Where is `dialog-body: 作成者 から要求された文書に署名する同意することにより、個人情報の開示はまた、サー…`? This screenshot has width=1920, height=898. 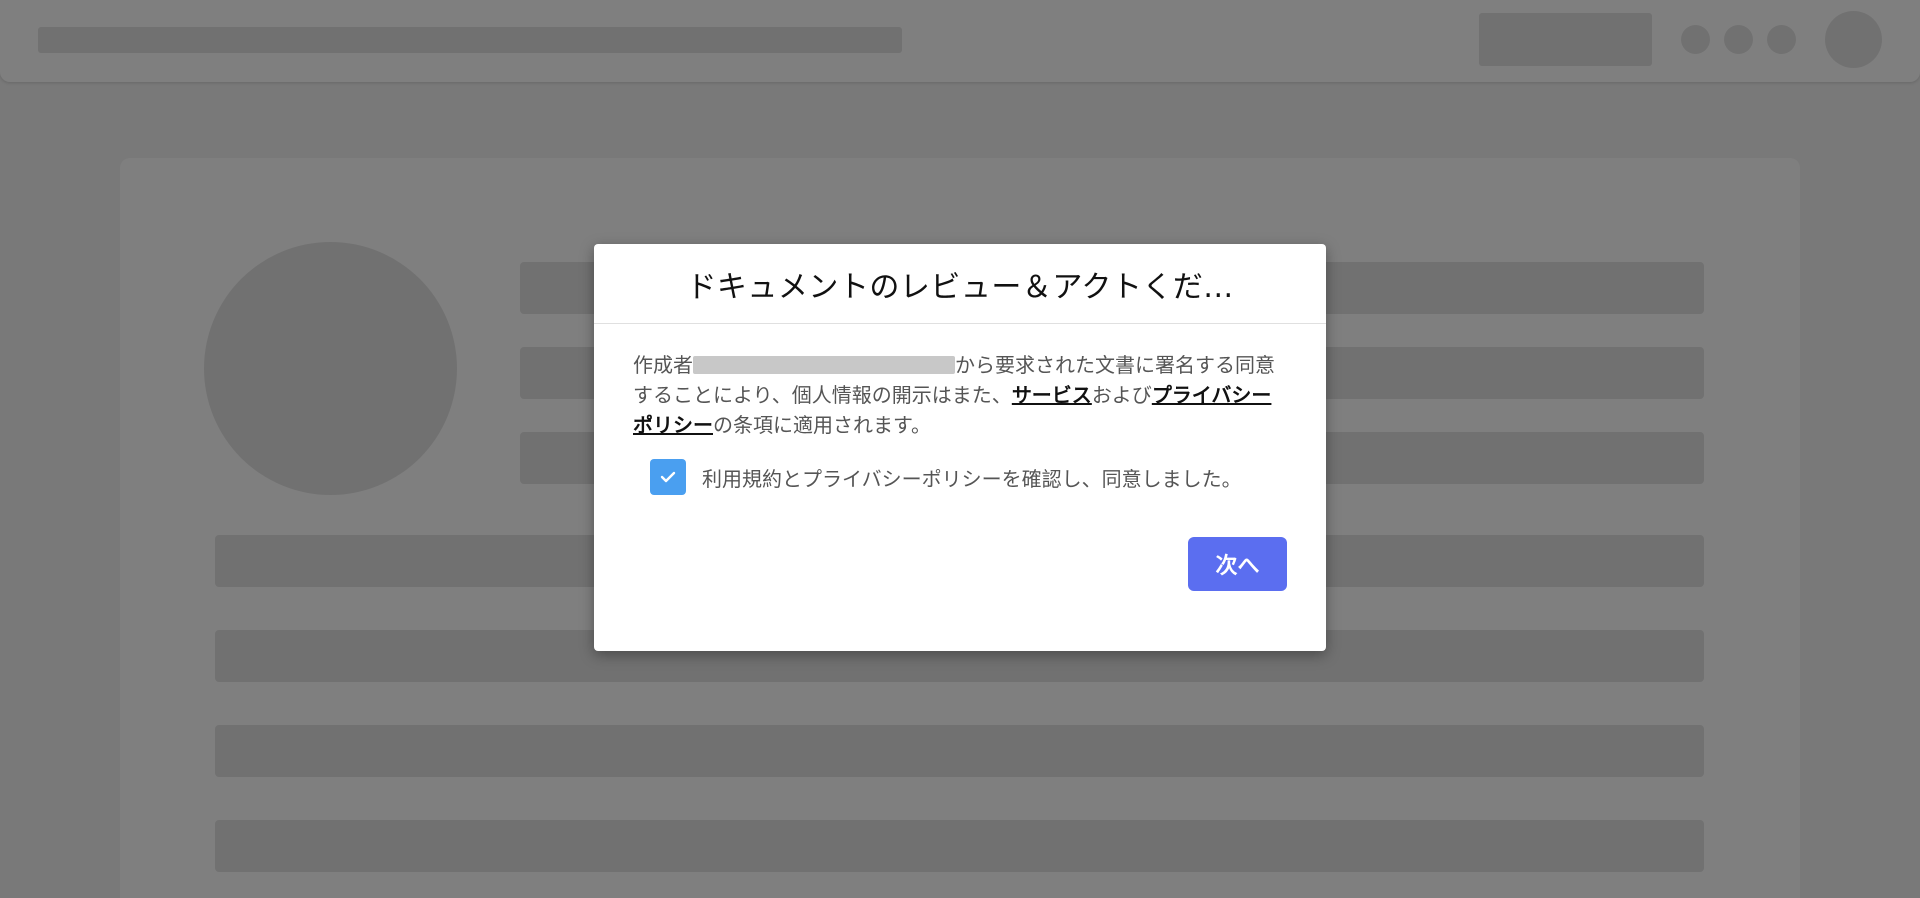 dialog-body: 作成者 から要求された文書に署名する同意することにより、個人情報の開示はまた、サー… is located at coordinates (960, 409).